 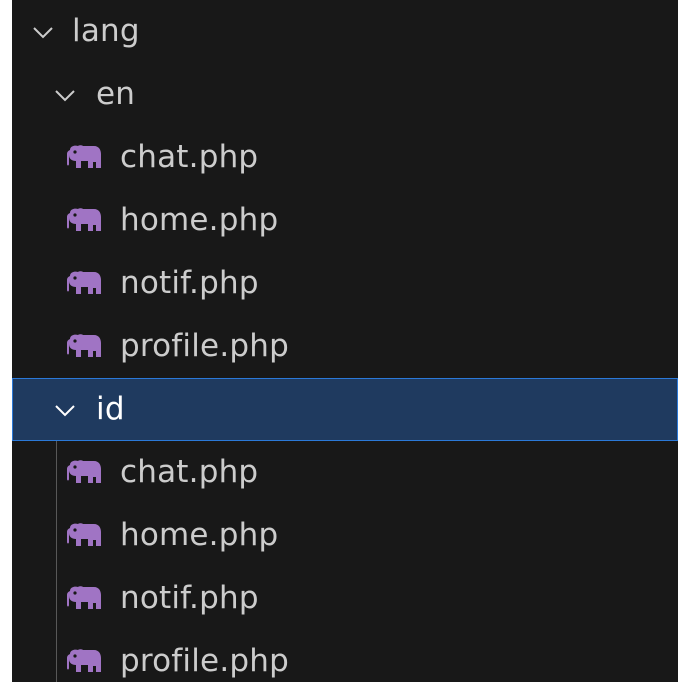 I want to click on tree-file-id-home: home.php, so click(x=345, y=535).